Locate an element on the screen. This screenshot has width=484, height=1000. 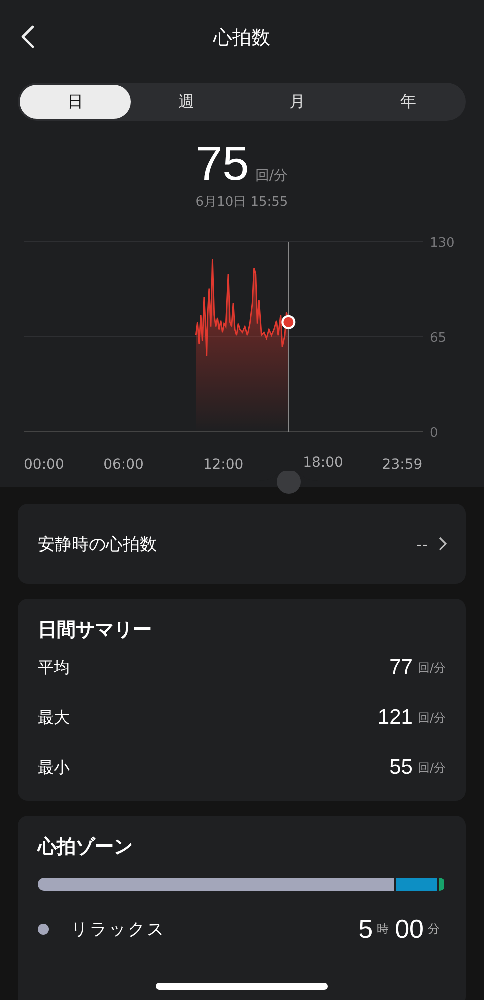
zone-minutes: 00 is located at coordinates (409, 929).